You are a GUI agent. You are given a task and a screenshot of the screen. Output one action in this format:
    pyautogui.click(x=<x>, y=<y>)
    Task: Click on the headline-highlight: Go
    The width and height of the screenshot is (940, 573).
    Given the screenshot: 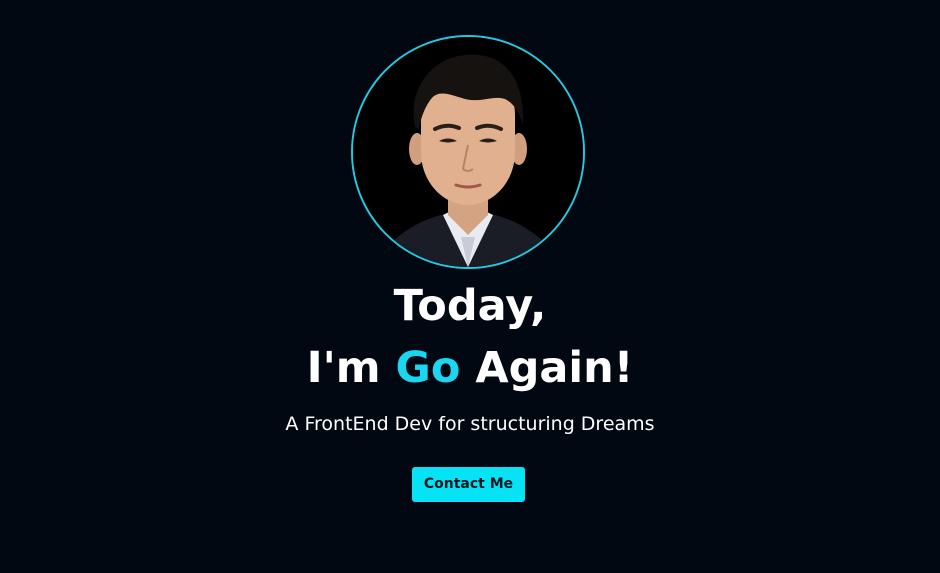 What is the action you would take?
    pyautogui.click(x=428, y=368)
    